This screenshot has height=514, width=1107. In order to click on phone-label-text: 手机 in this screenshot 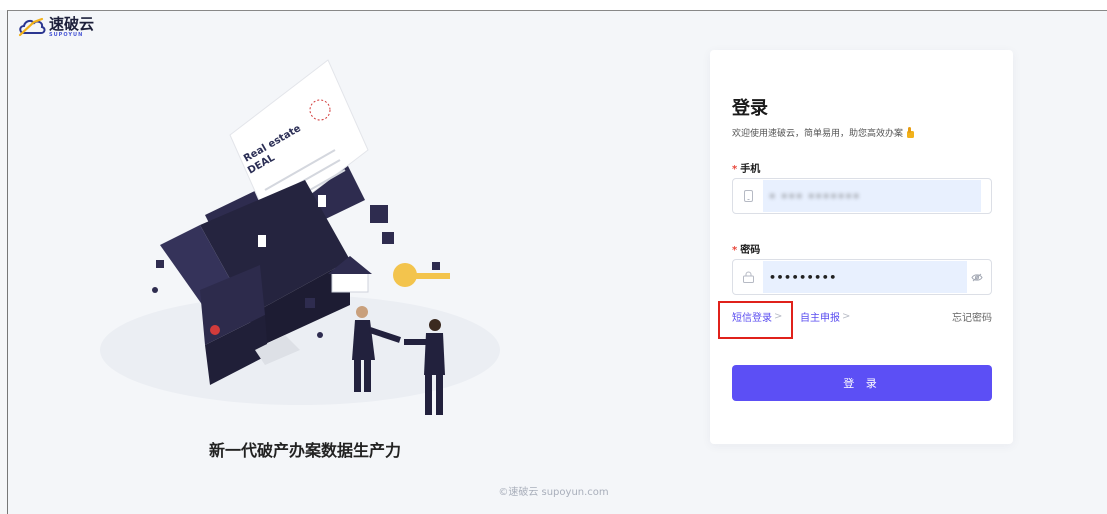, I will do `click(750, 169)`.